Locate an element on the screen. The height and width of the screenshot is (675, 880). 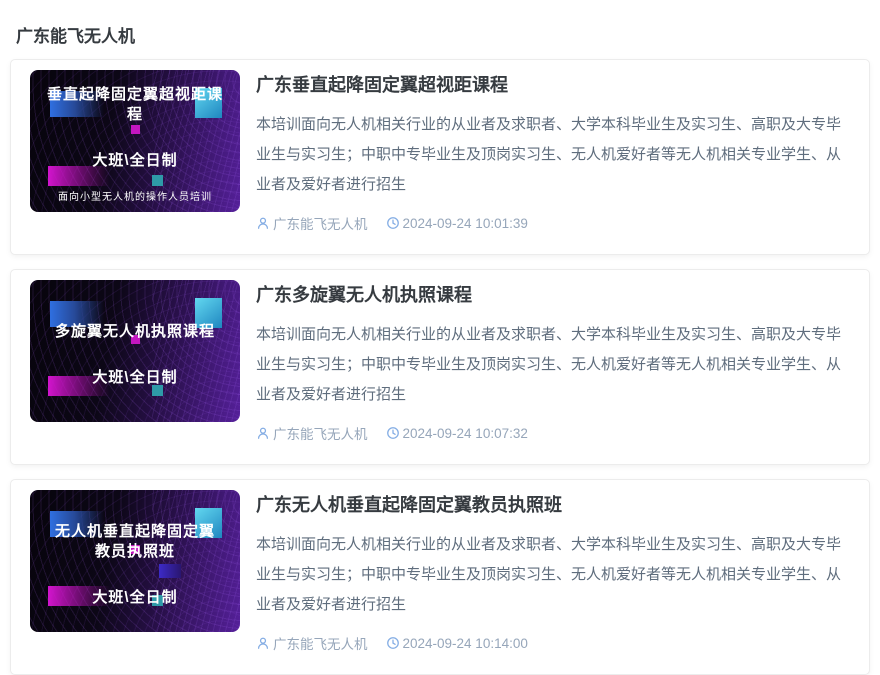
course-meta: 广东能飞无人机 2024-09-24 10:07:32 is located at coordinates (553, 433).